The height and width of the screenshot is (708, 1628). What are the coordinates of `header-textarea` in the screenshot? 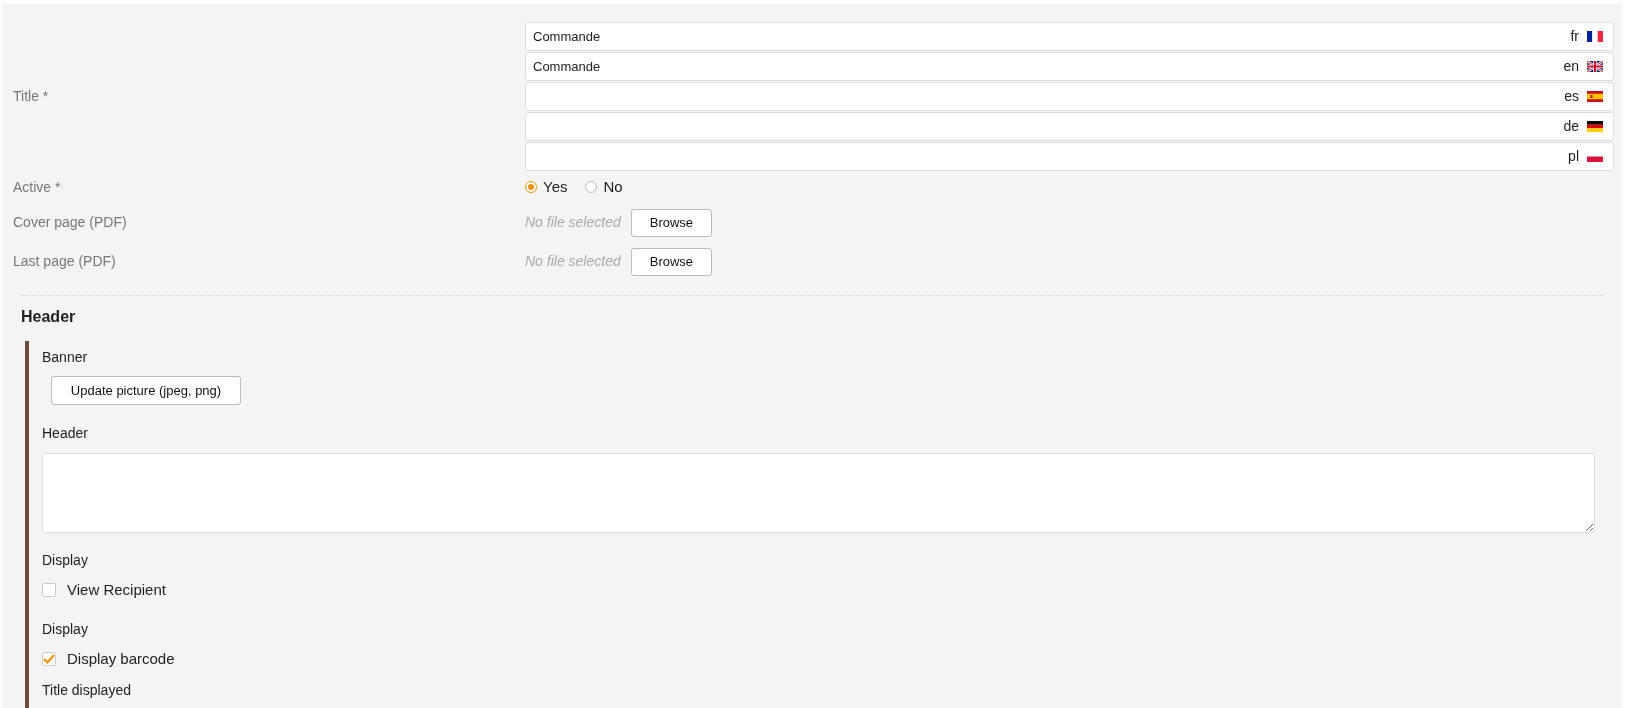 It's located at (818, 493).